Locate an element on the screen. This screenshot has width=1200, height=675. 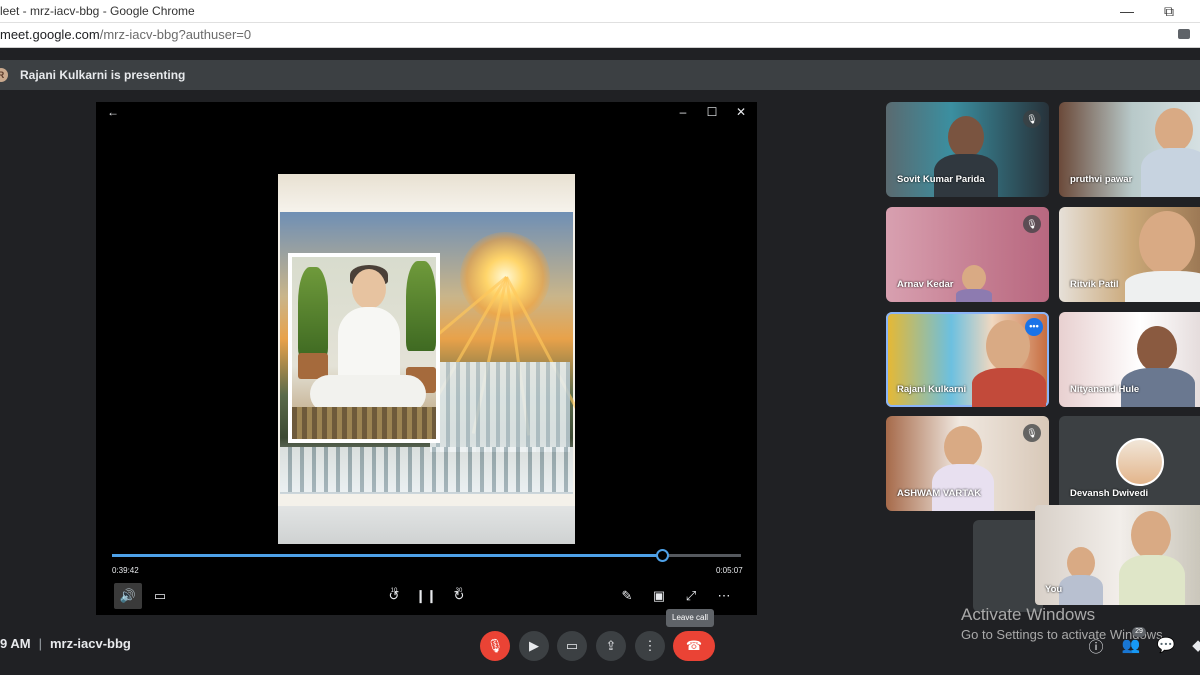
rewind-10-icon: ↺ 10 is located at coordinates (394, 596).